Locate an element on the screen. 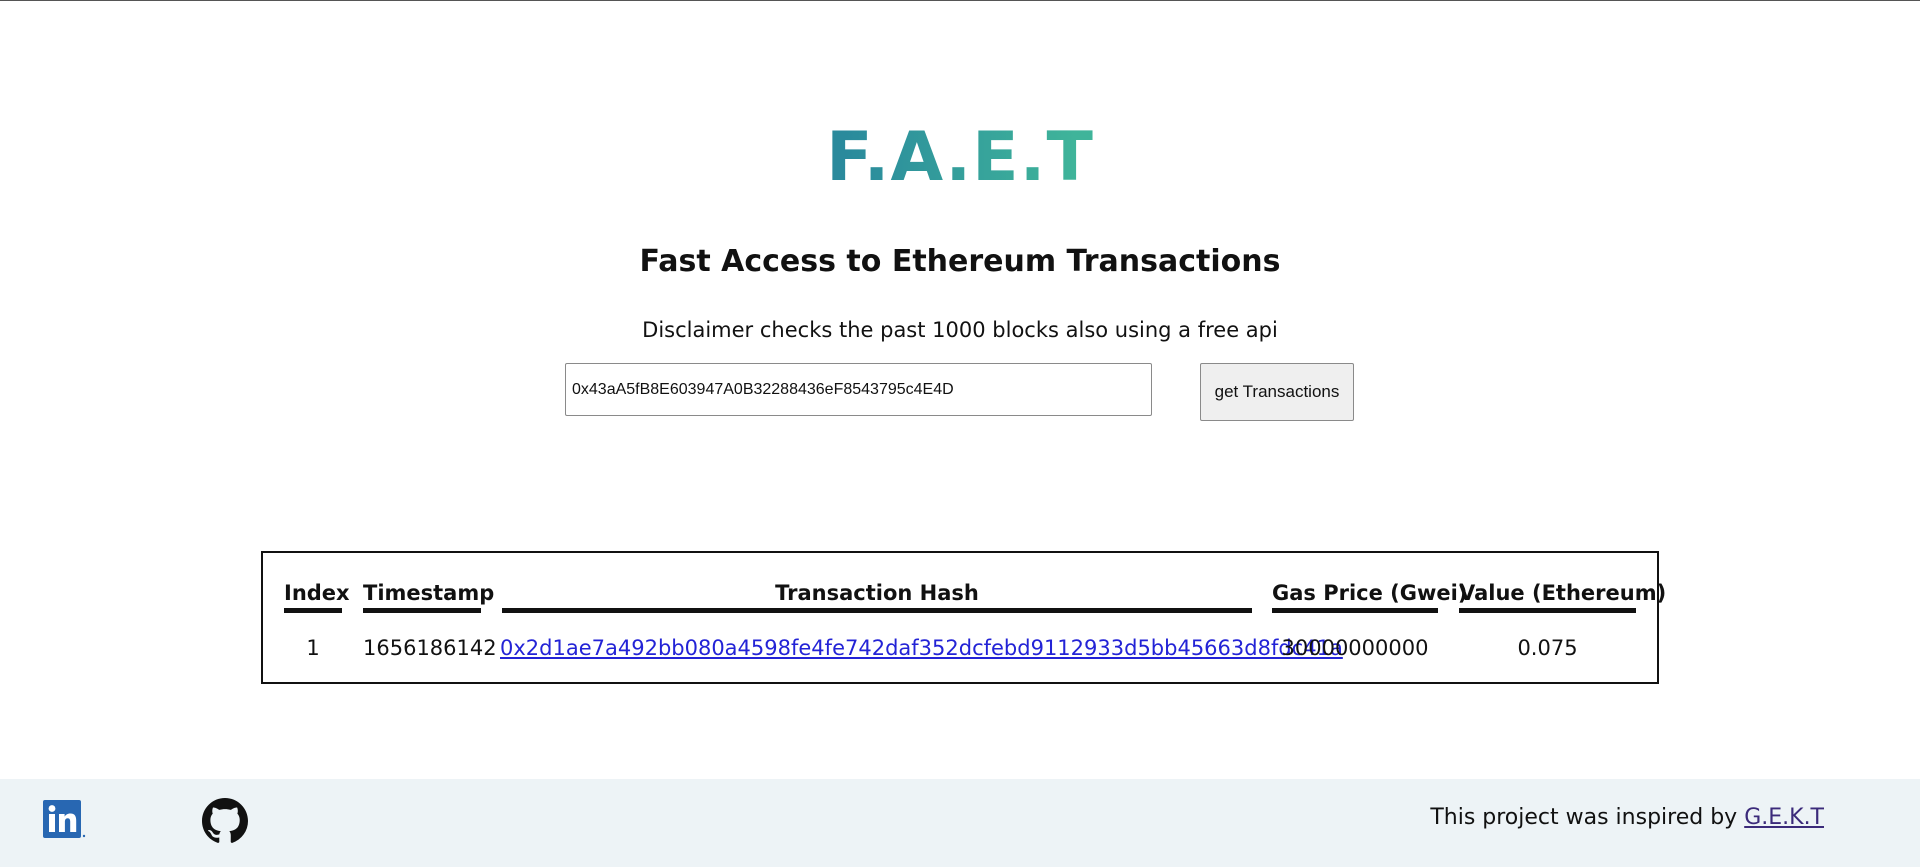 The width and height of the screenshot is (1920, 867). linkedin-icon is located at coordinates (65, 820).